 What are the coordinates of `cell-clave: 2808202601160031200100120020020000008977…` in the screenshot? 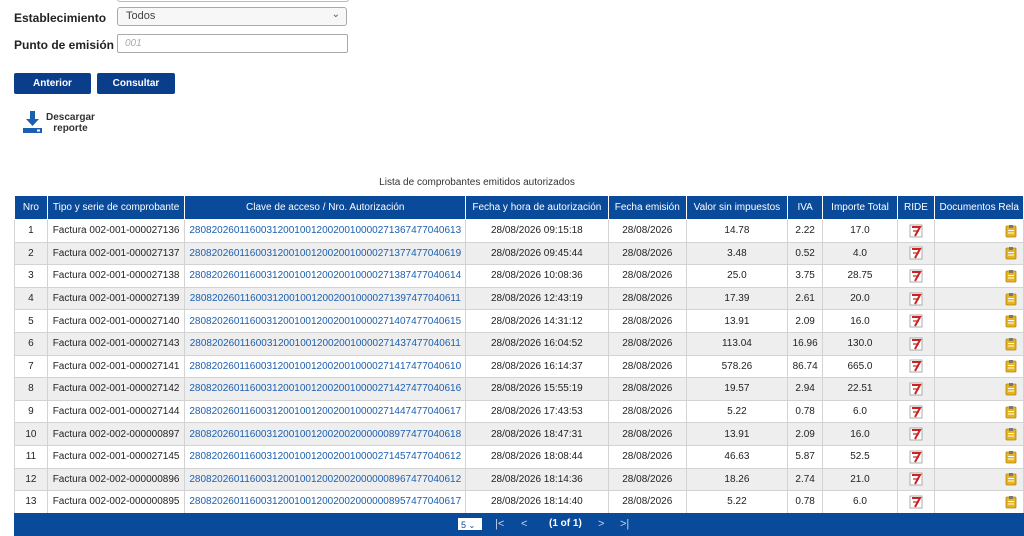 It's located at (325, 434).